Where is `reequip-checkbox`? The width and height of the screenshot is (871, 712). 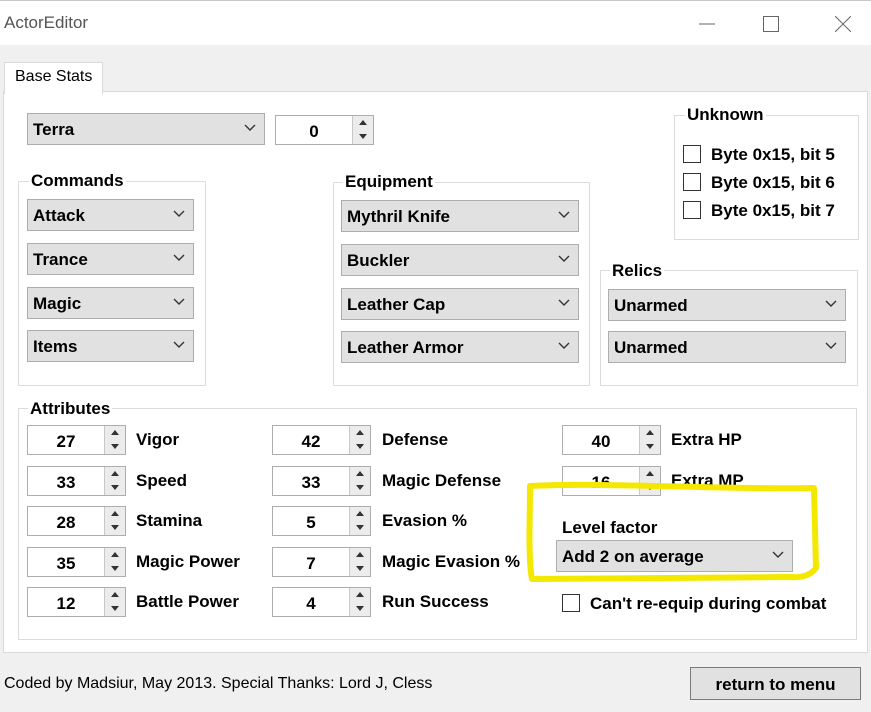 reequip-checkbox is located at coordinates (571, 603).